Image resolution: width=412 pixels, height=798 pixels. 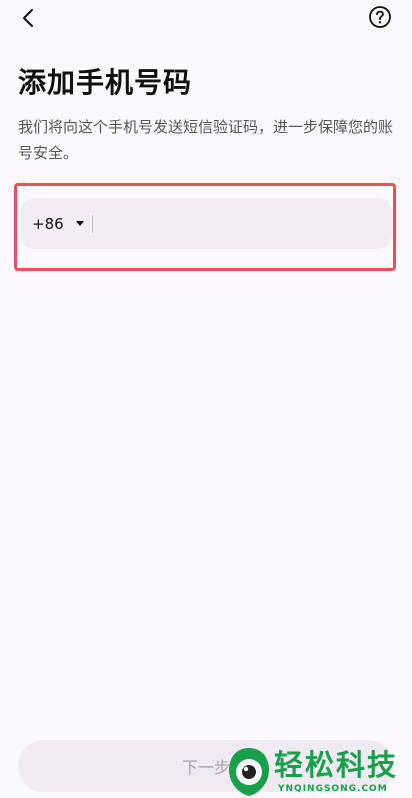 I want to click on country-code-selector: +86, so click(x=58, y=224).